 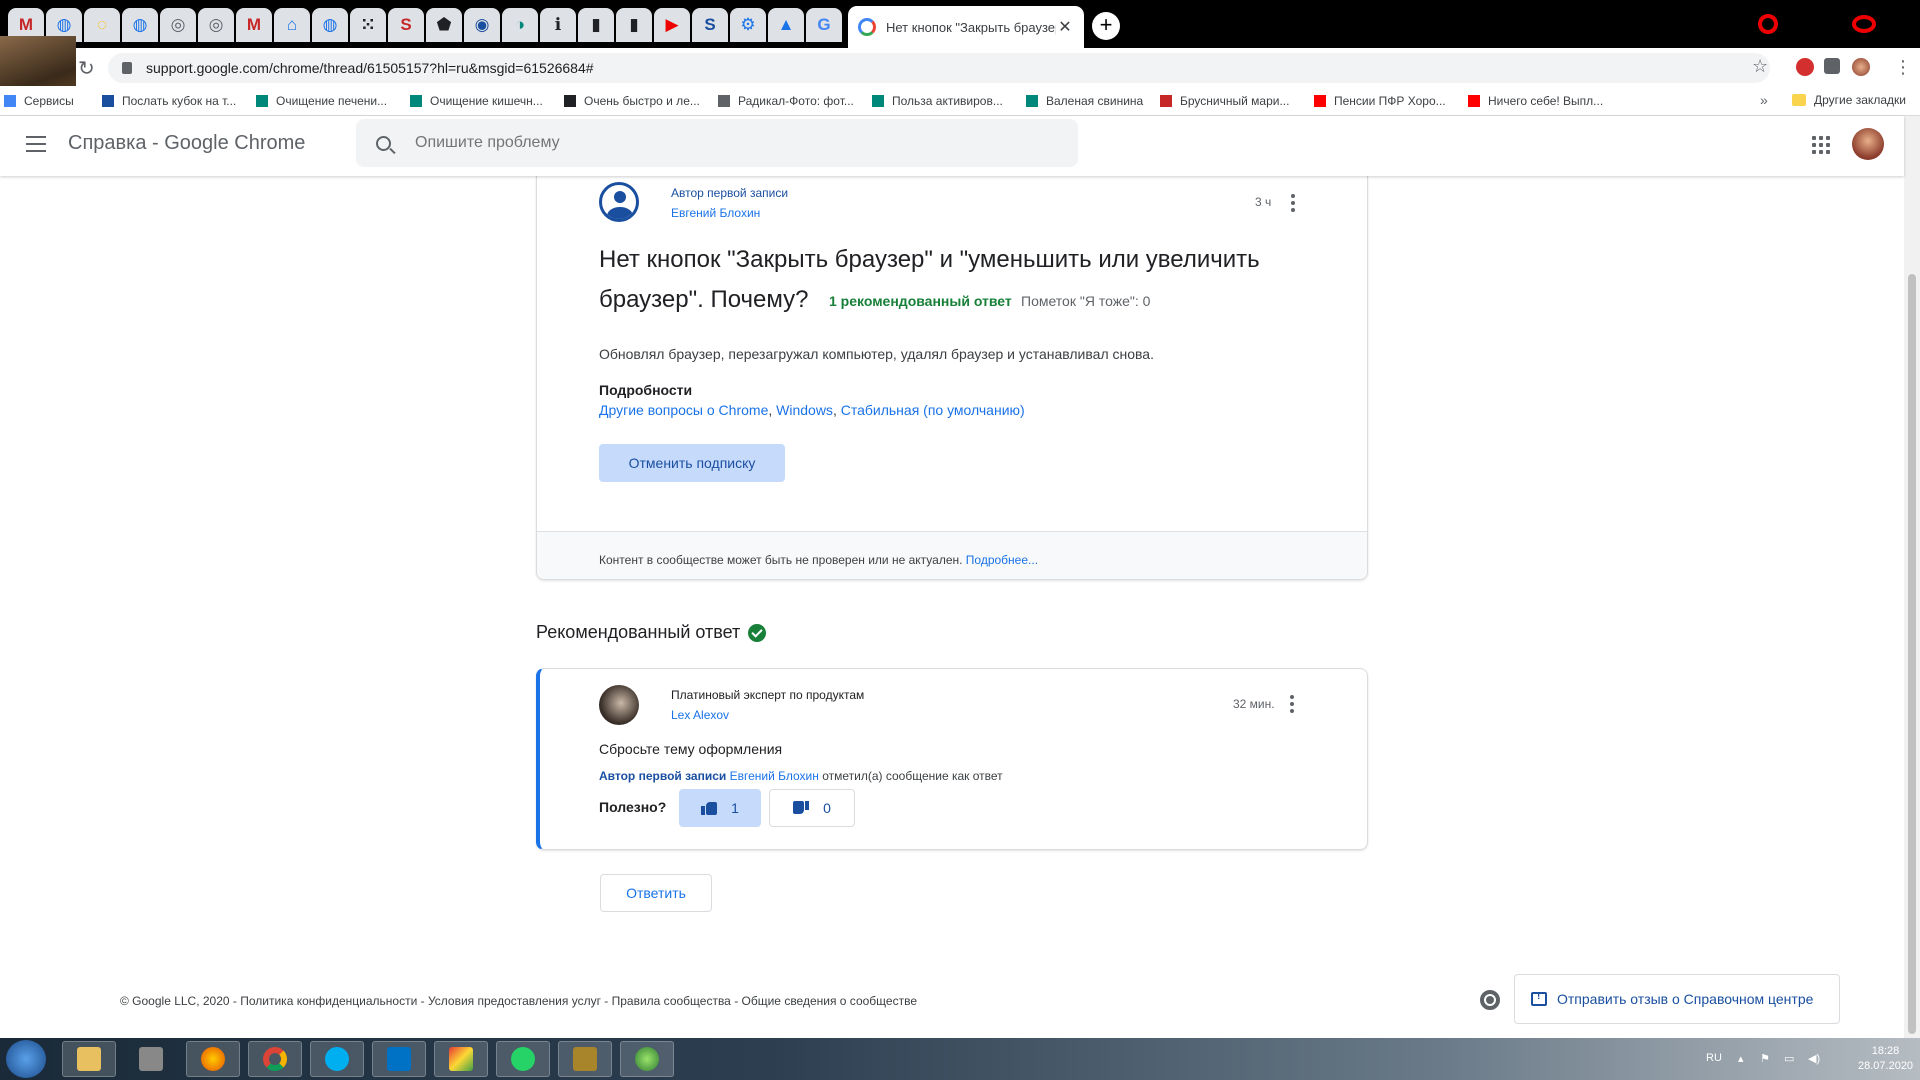 What do you see at coordinates (619, 705) in the screenshot?
I see `answer-author-avatar` at bounding box center [619, 705].